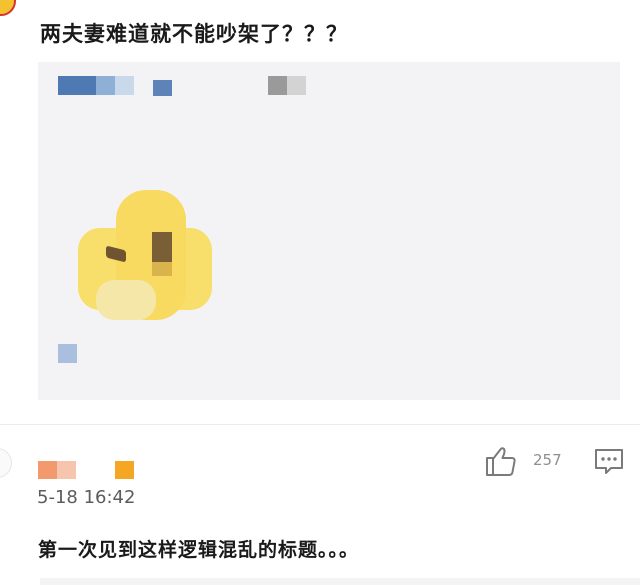 The image size is (640, 585). What do you see at coordinates (6, 463) in the screenshot?
I see `avatar` at bounding box center [6, 463].